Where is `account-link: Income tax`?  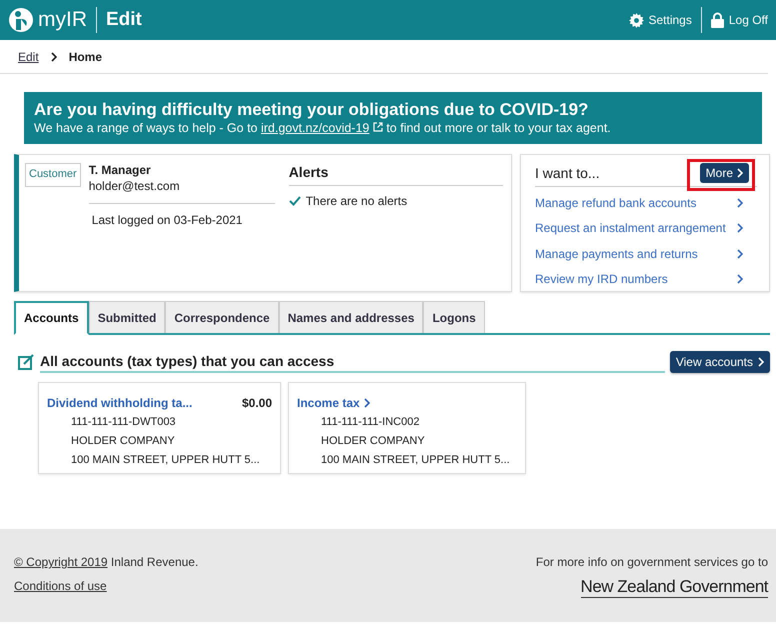 account-link: Income tax is located at coordinates (333, 403).